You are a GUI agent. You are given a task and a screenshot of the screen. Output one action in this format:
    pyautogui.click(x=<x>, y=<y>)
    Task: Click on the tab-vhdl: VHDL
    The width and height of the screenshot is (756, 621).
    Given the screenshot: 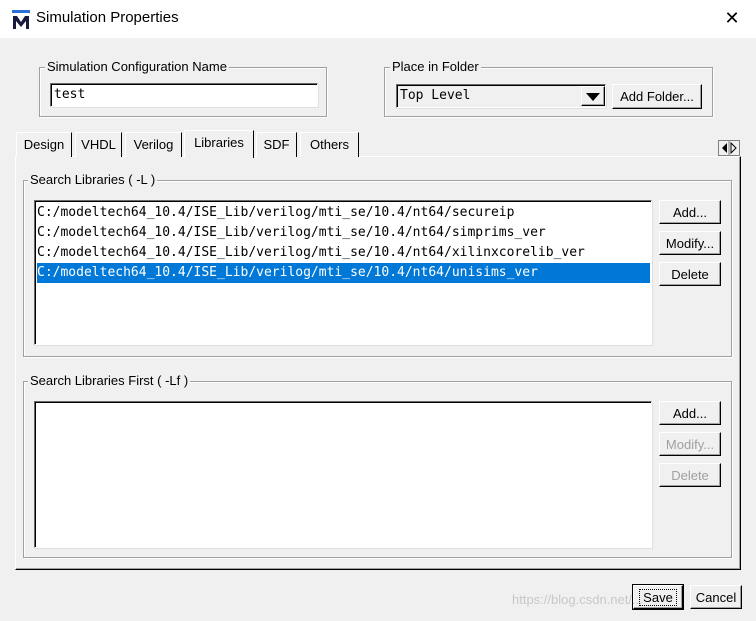 What is the action you would take?
    pyautogui.click(x=98, y=144)
    